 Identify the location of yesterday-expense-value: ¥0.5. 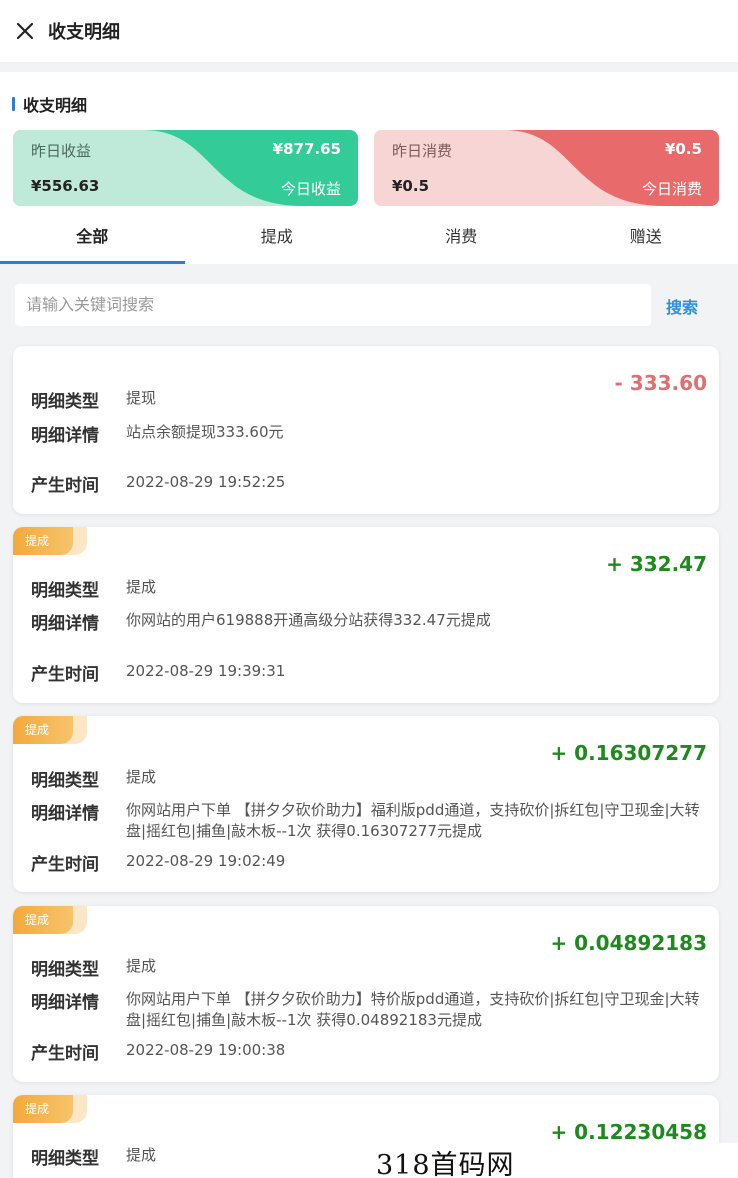
(411, 186).